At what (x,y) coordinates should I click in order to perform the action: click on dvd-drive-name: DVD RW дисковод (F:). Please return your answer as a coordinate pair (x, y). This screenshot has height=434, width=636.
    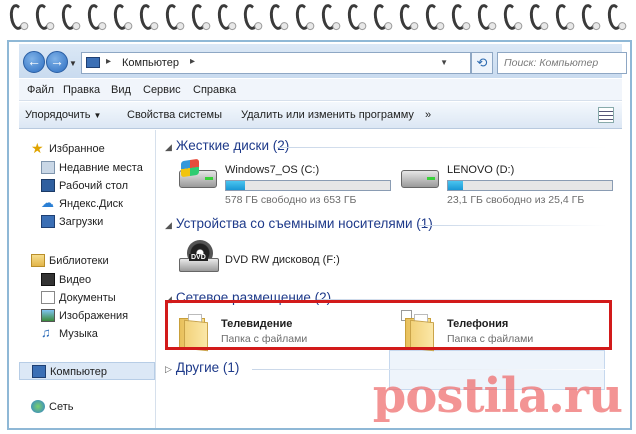
    Looking at the image, I should click on (282, 260).